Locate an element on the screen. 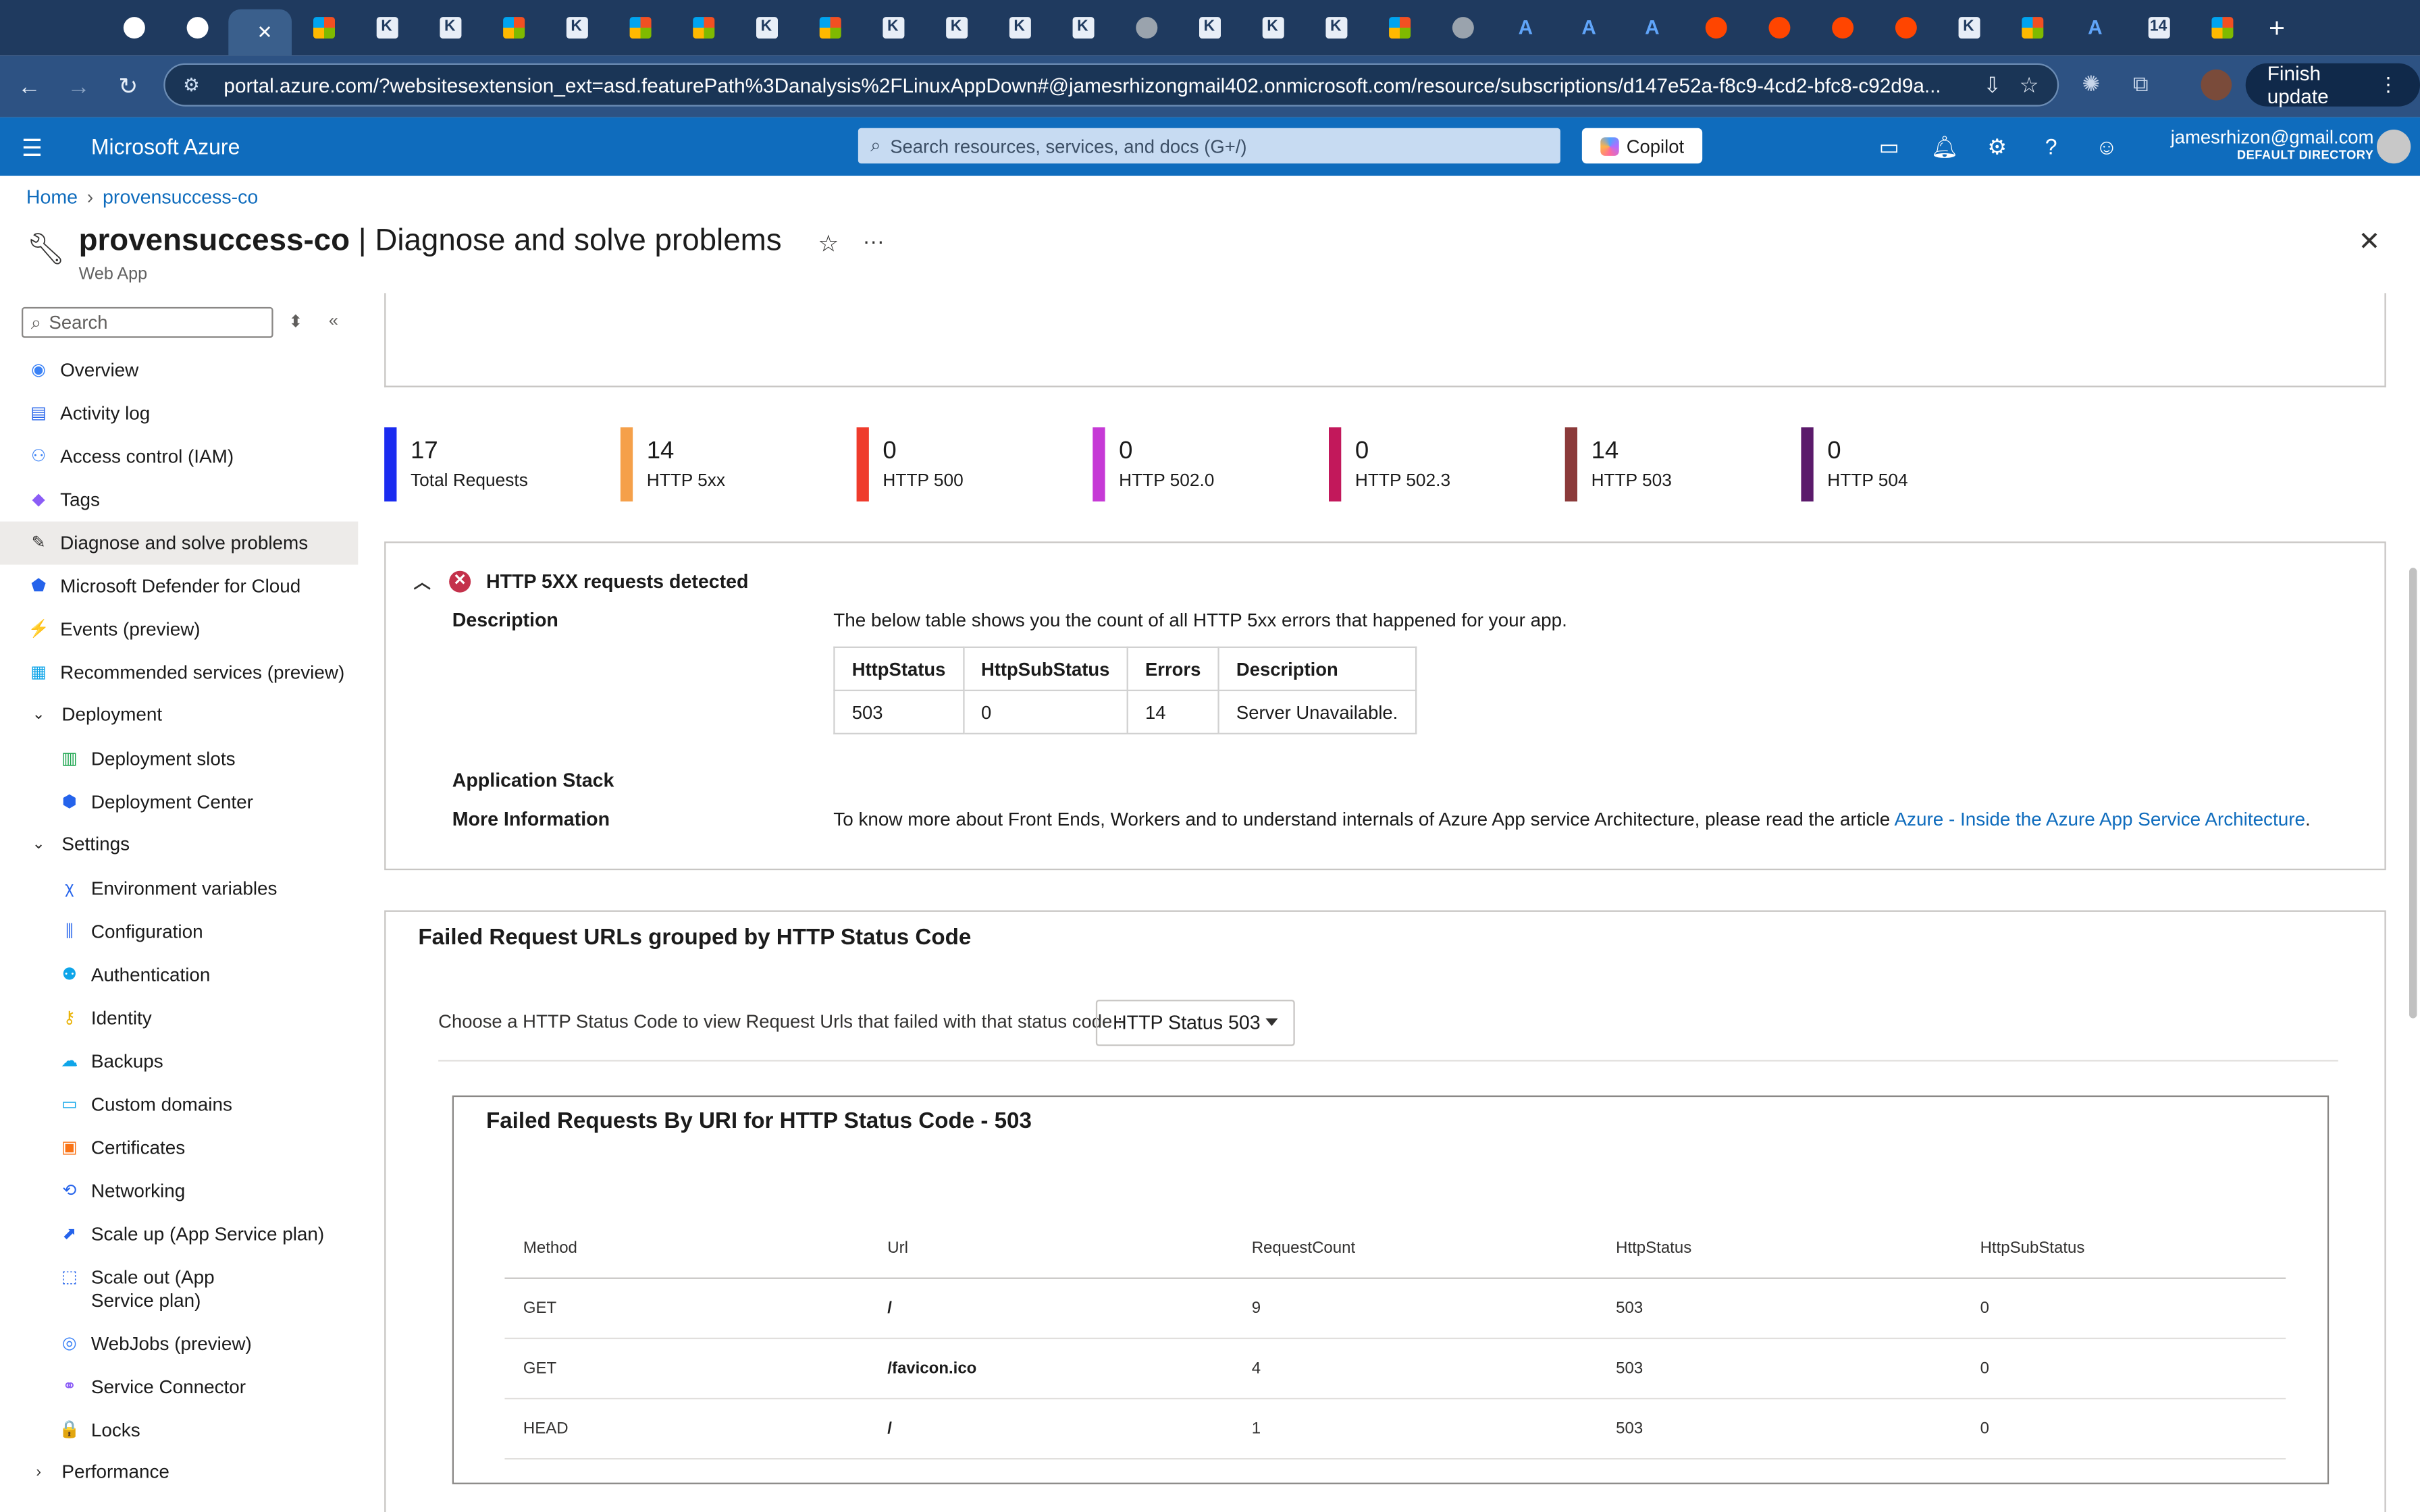  table-row: GET / 9 503 0 is located at coordinates (1395, 1309).